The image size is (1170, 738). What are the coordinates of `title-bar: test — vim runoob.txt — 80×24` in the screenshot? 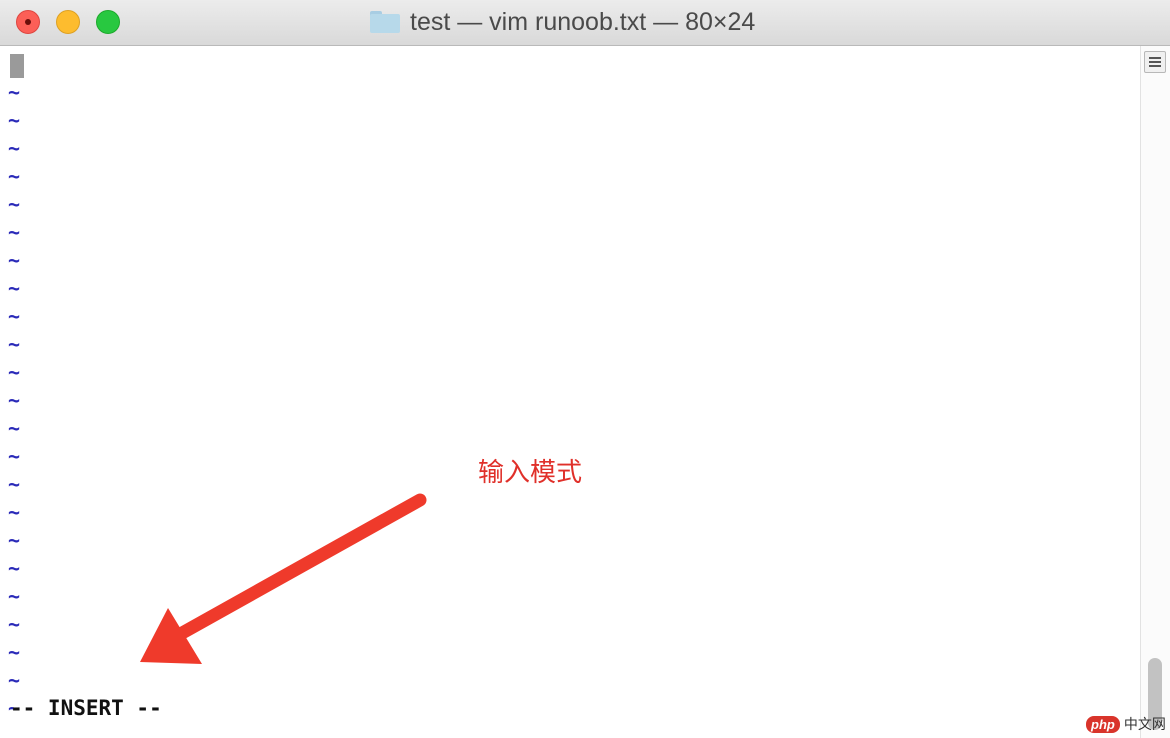 It's located at (585, 23).